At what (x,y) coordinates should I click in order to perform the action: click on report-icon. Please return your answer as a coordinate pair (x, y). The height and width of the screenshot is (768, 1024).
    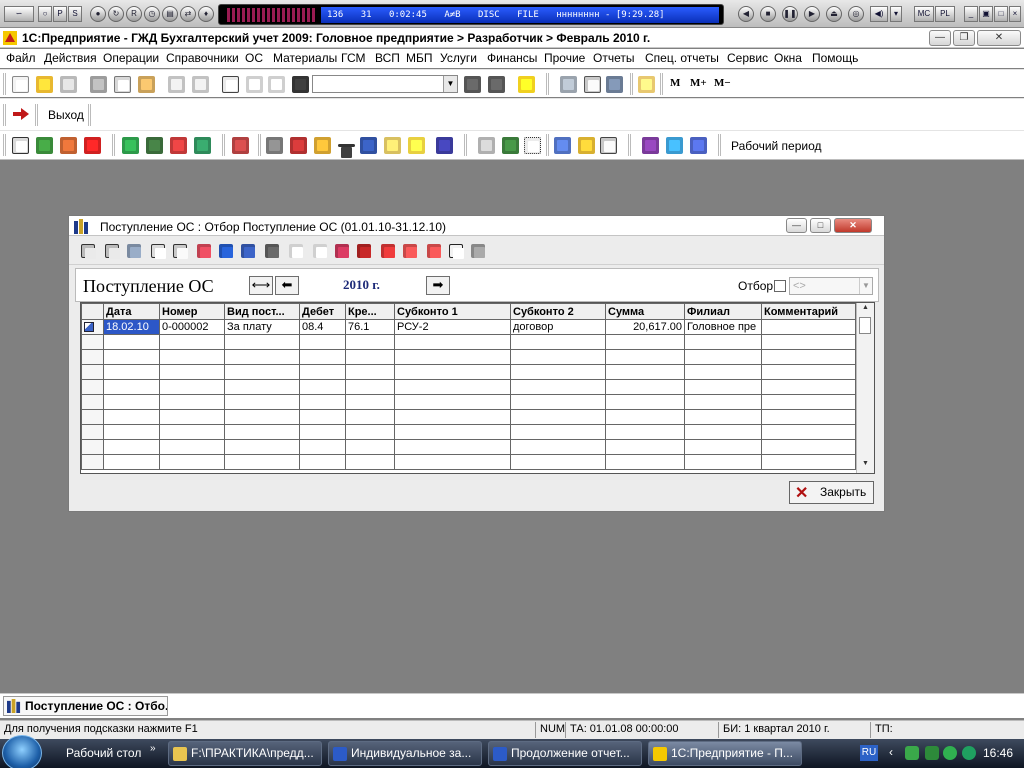
    Looking at the image, I should click on (586, 145).